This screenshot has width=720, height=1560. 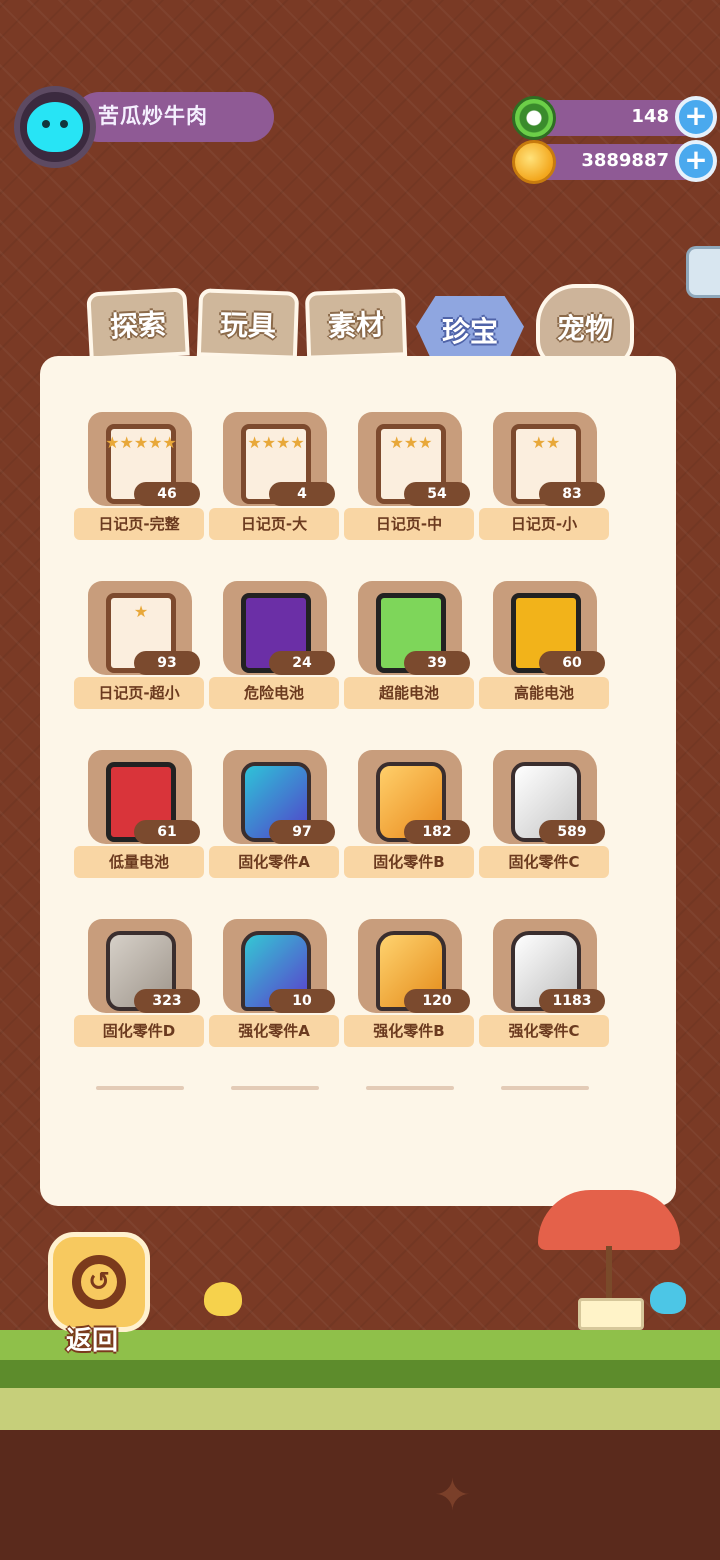 I want to click on item-count: 182, so click(x=437, y=832).